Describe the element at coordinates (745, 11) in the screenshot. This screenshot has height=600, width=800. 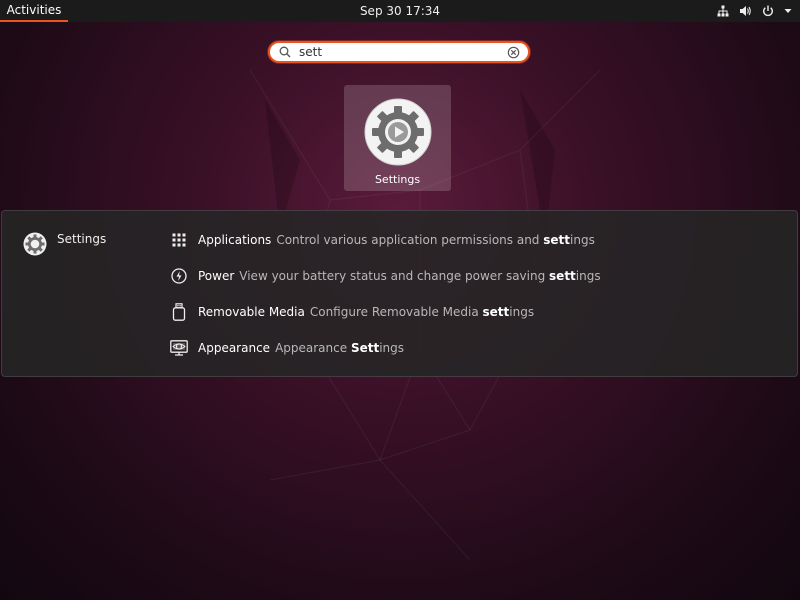
I see `volume-icon` at that location.